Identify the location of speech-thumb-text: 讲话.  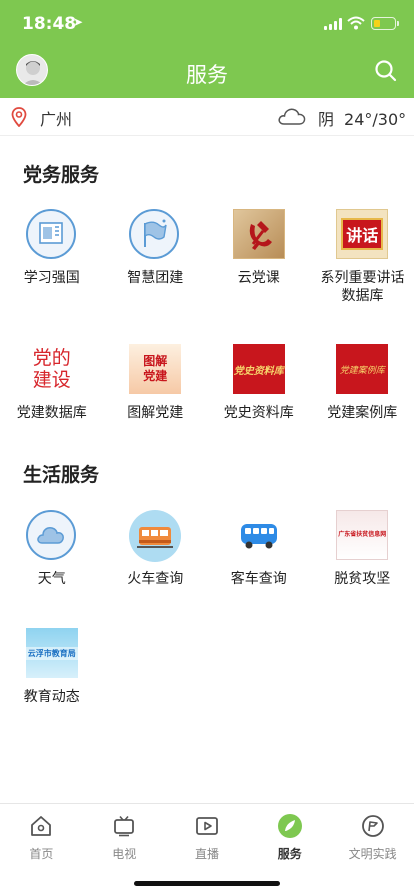
(362, 234).